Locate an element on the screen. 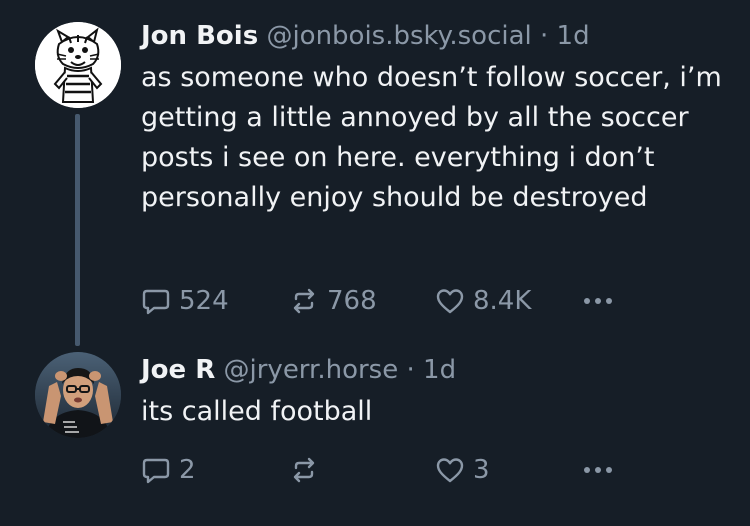  author-handle: @jonbois.bsky.social is located at coordinates (398, 36).